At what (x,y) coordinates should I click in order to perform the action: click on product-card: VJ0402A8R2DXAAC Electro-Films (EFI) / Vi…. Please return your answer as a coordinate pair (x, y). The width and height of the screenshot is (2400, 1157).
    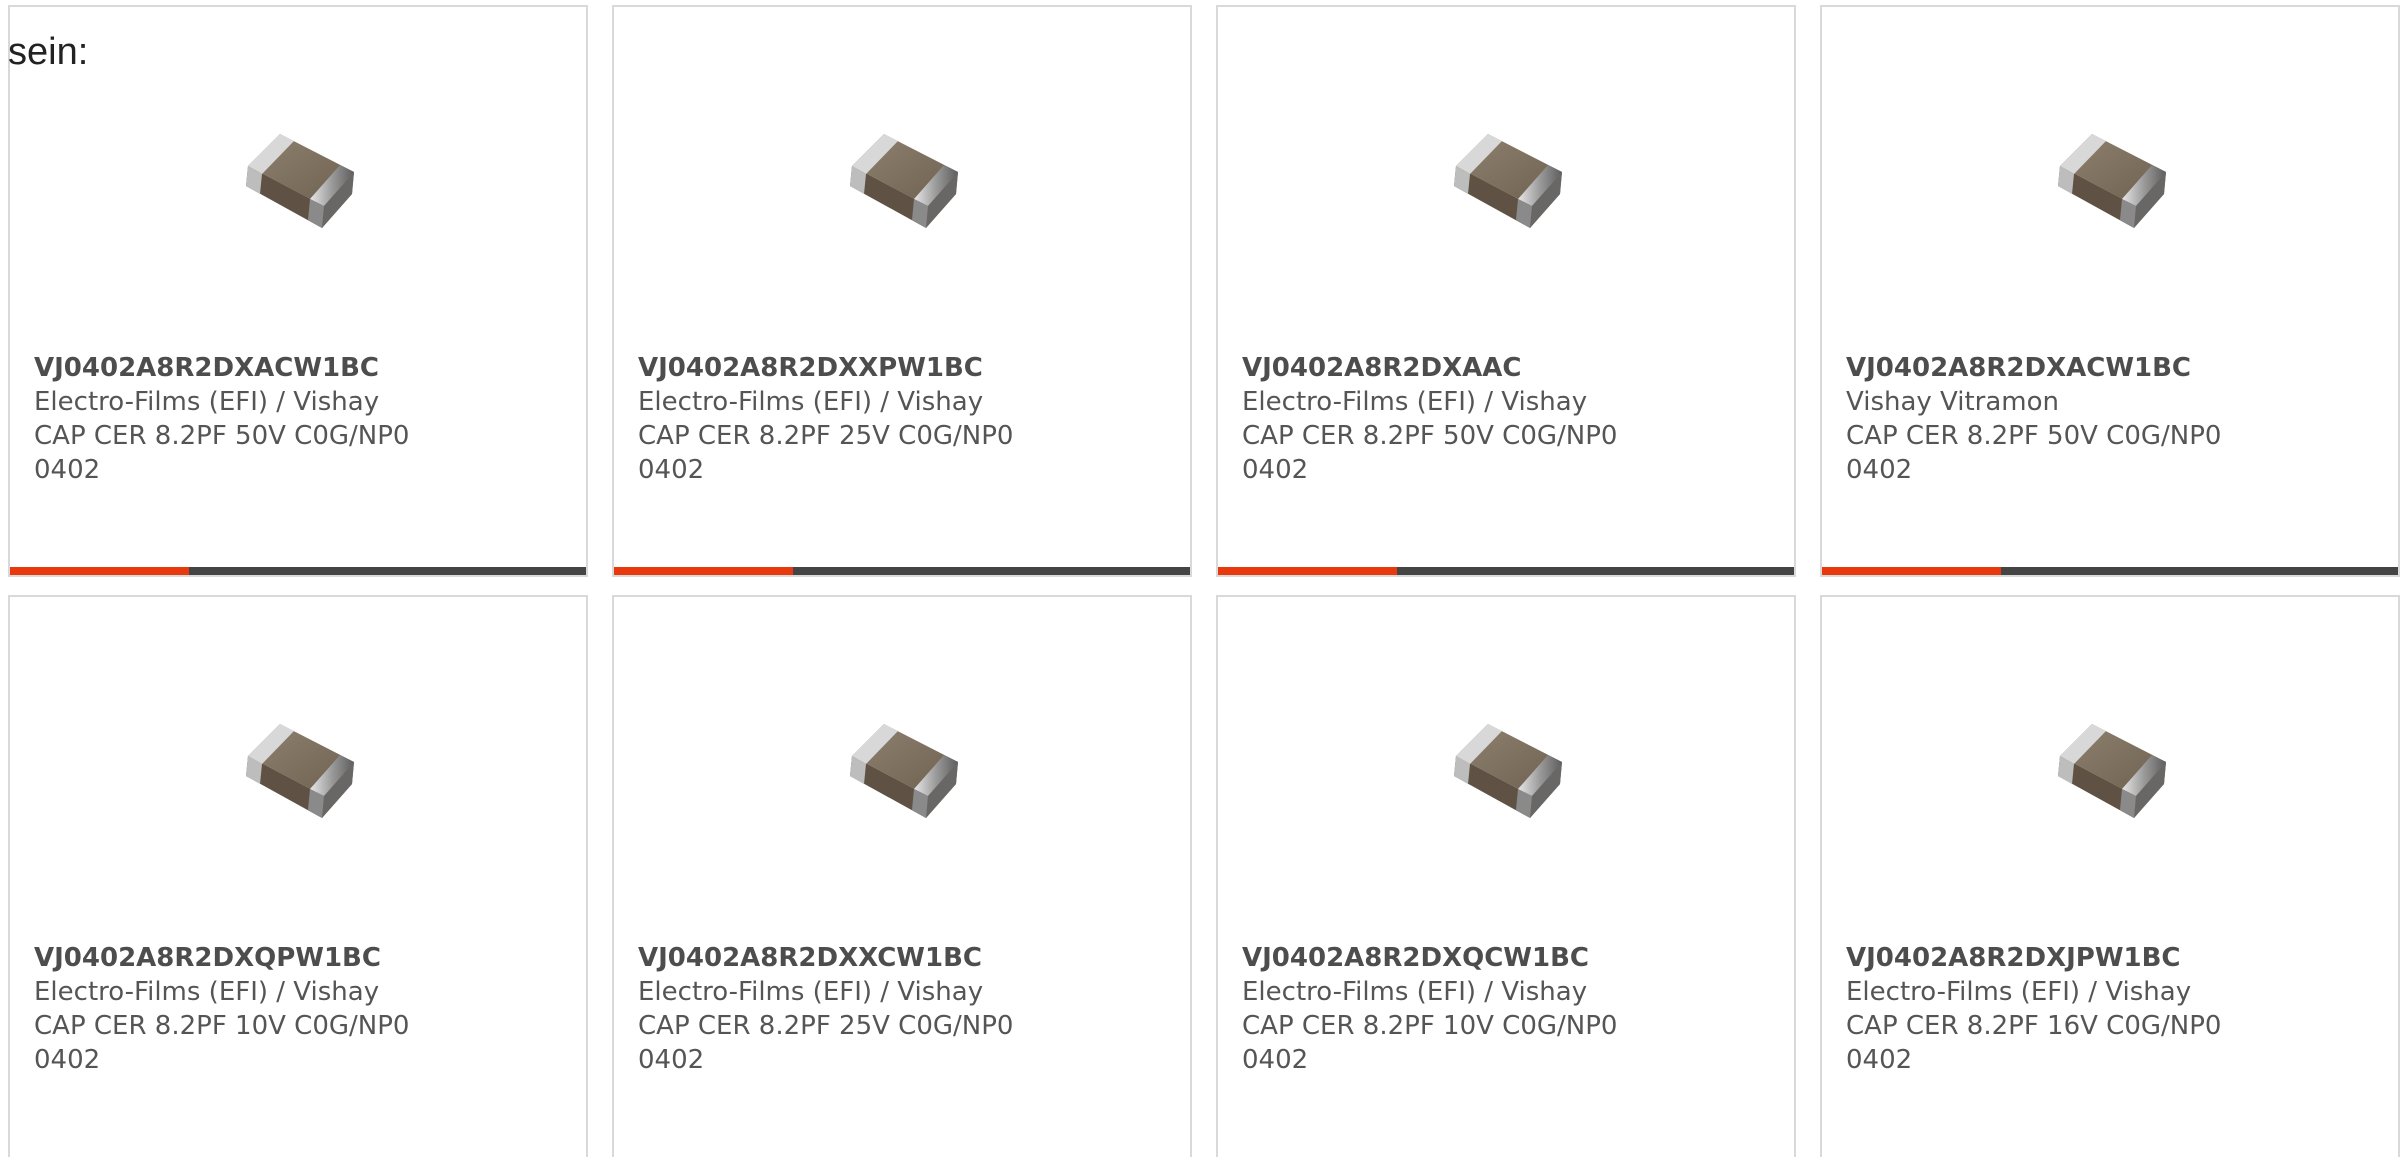
    Looking at the image, I should click on (1506, 291).